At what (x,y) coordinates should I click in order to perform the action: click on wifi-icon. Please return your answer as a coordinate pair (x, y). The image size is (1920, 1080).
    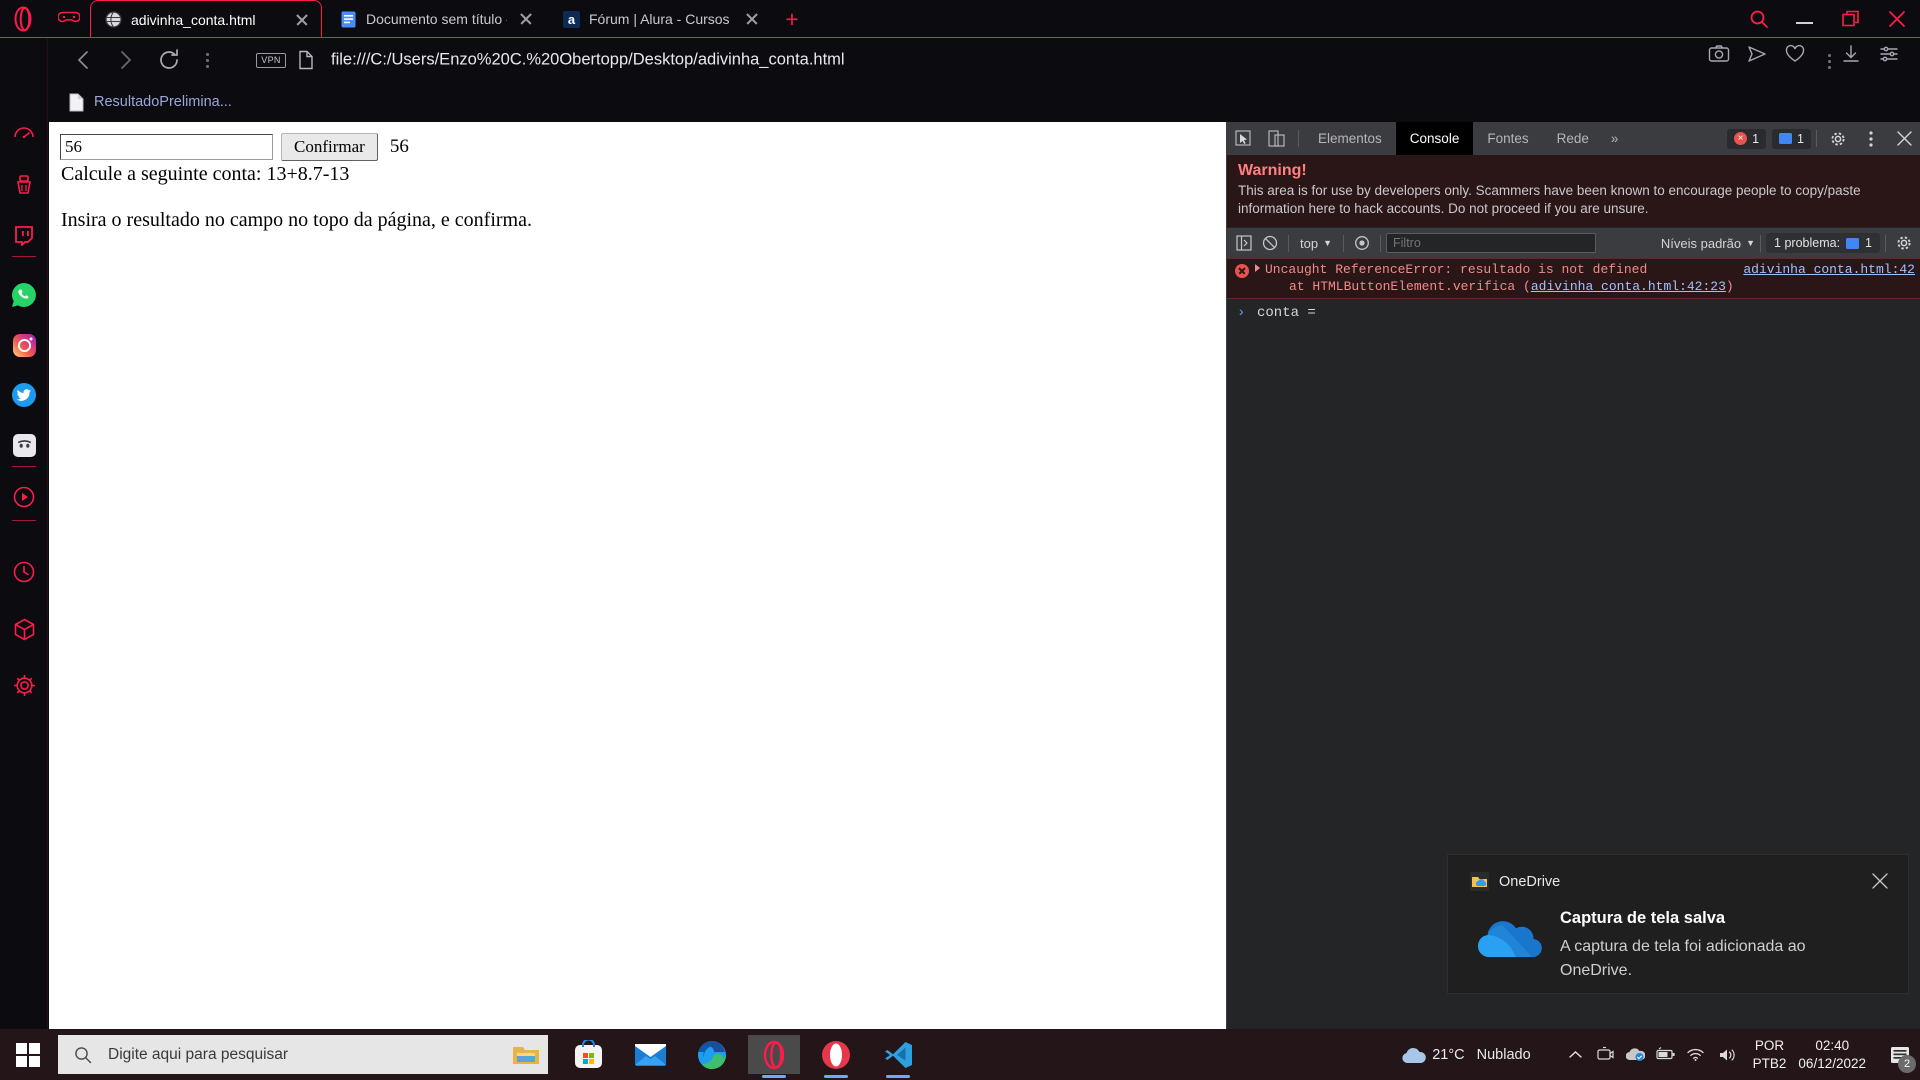
    Looking at the image, I should click on (1696, 1054).